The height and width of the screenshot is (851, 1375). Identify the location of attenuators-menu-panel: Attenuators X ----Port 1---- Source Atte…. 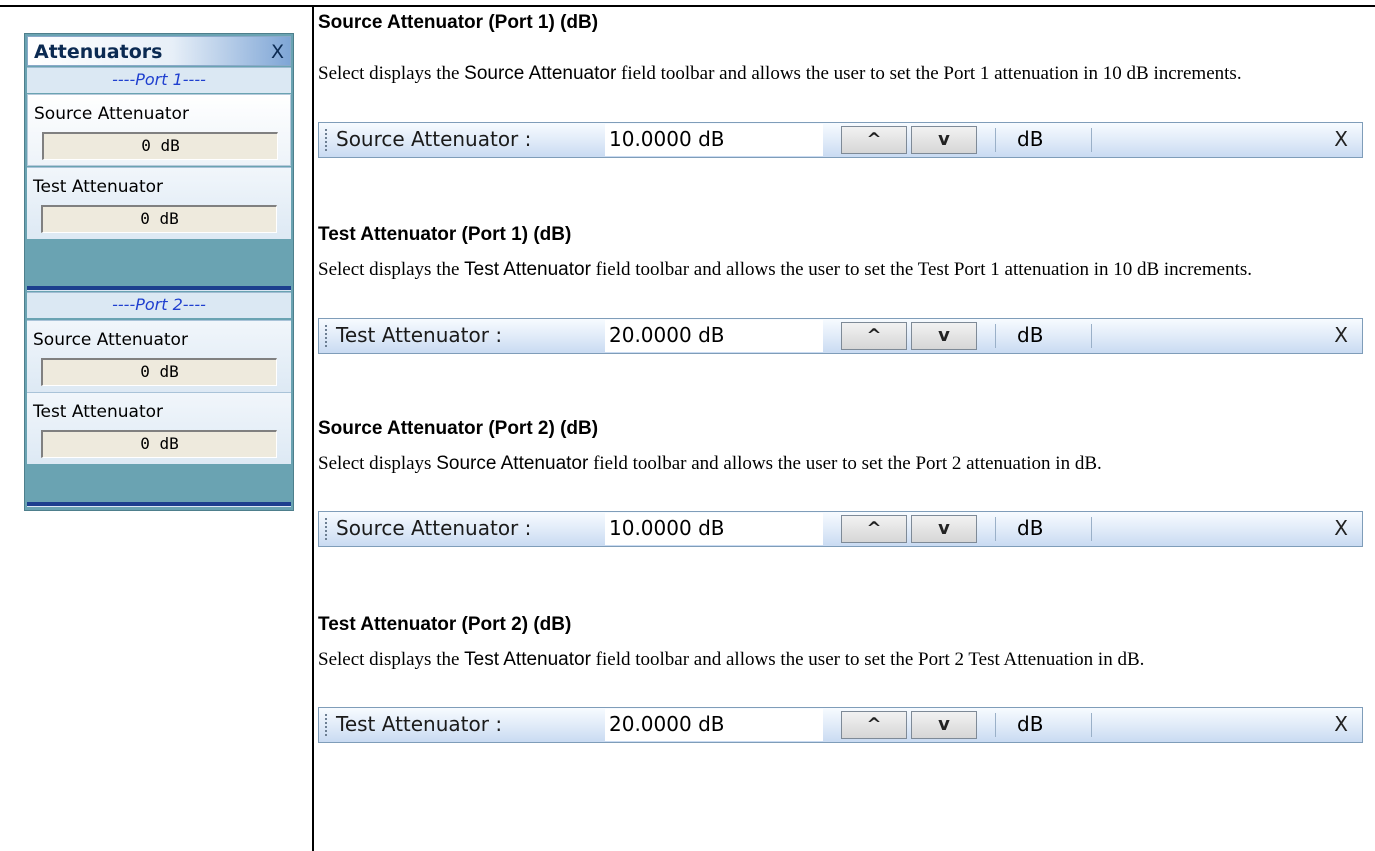
(159, 272).